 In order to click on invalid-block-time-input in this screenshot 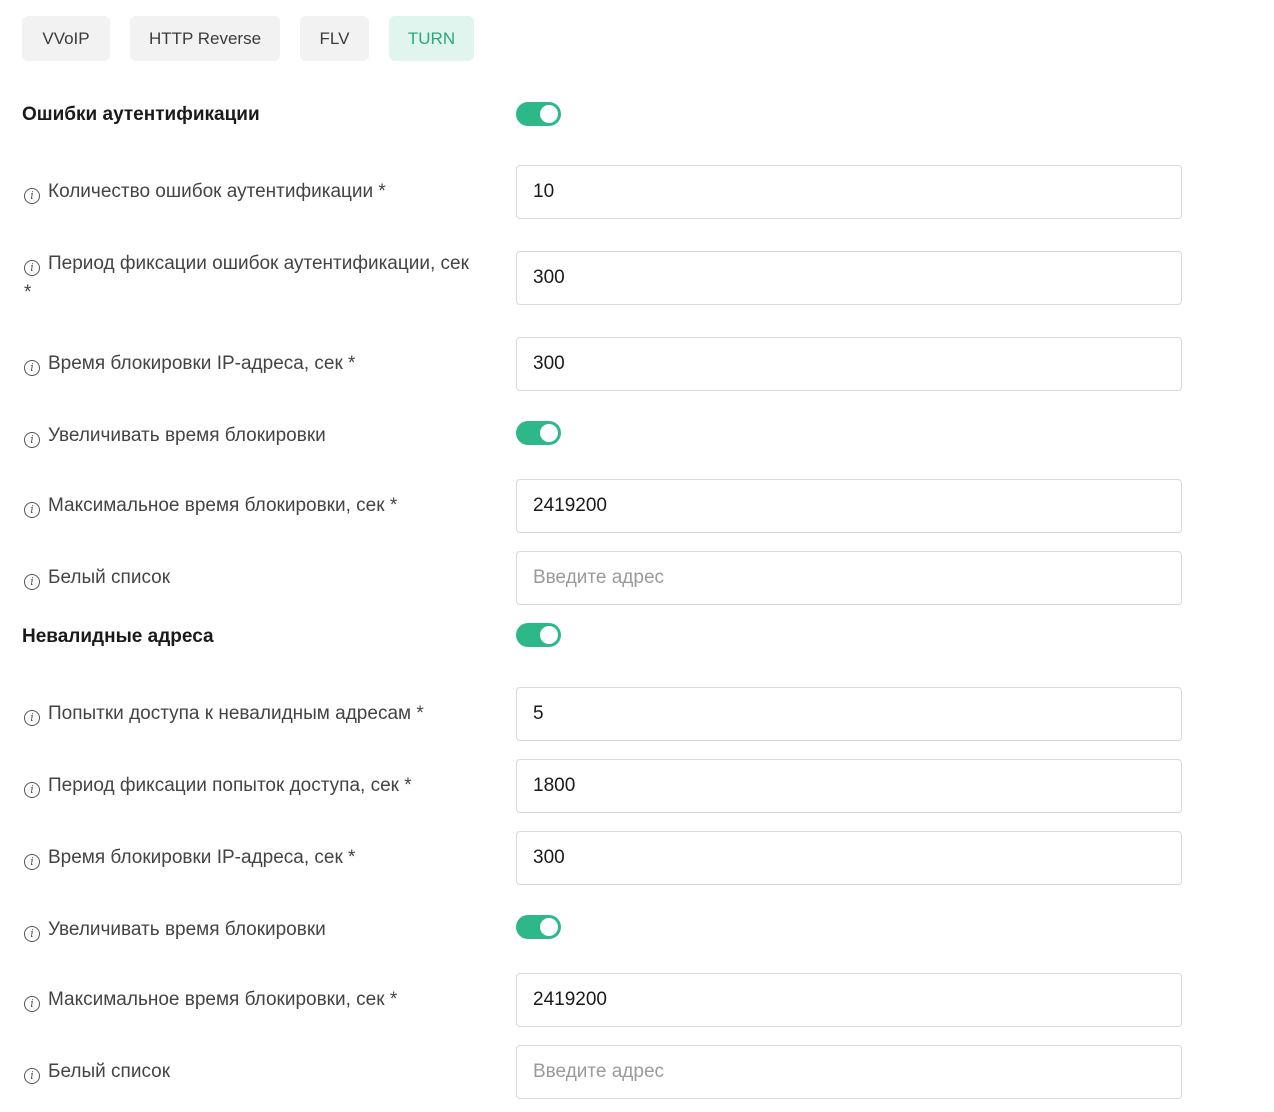, I will do `click(849, 858)`.